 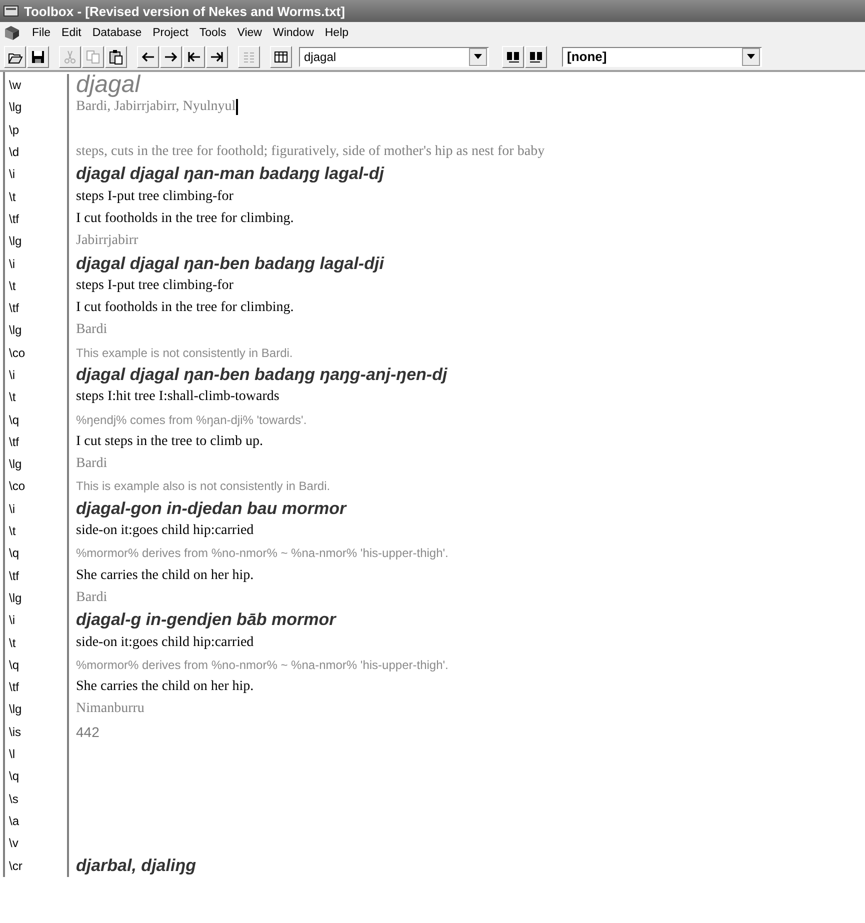 What do you see at coordinates (88, 732) in the screenshot?
I see `field-text: 442` at bounding box center [88, 732].